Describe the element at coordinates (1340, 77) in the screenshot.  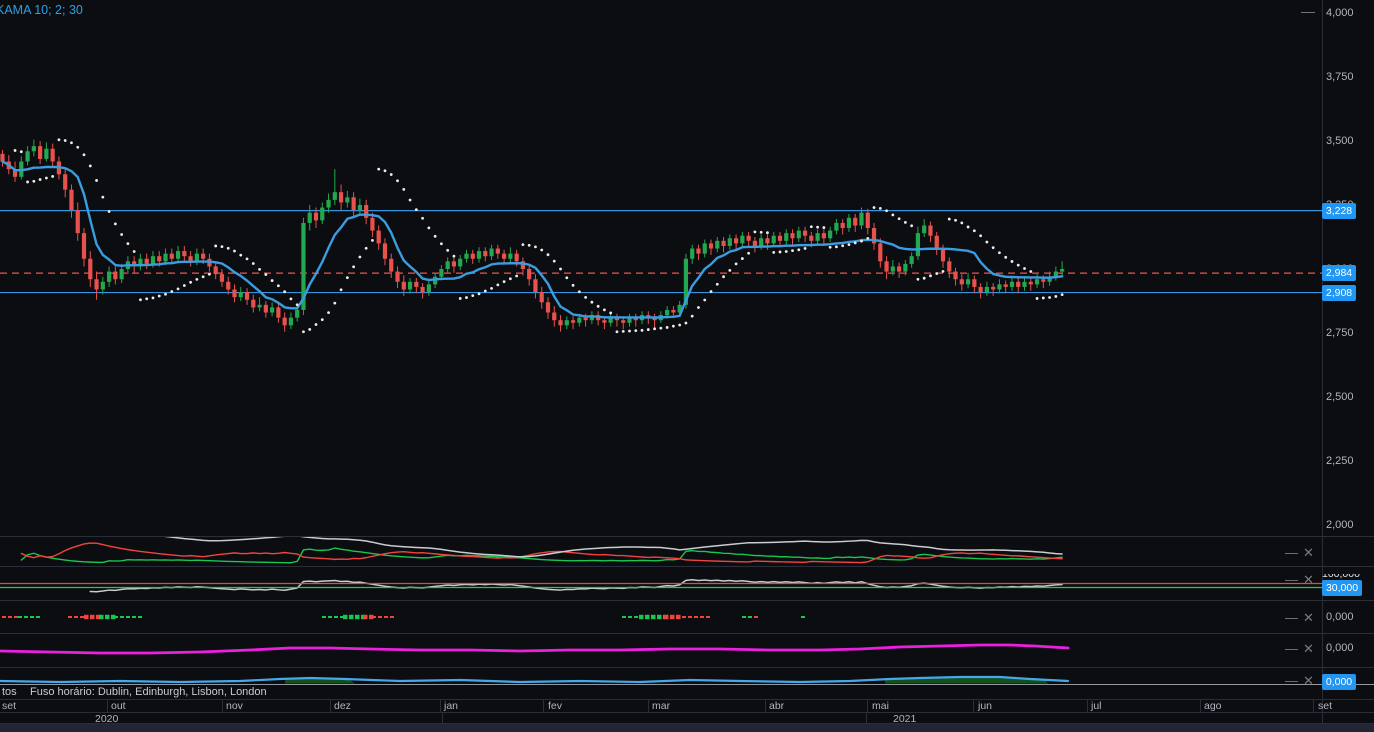
I see `price-axis-tick: 3,750` at that location.